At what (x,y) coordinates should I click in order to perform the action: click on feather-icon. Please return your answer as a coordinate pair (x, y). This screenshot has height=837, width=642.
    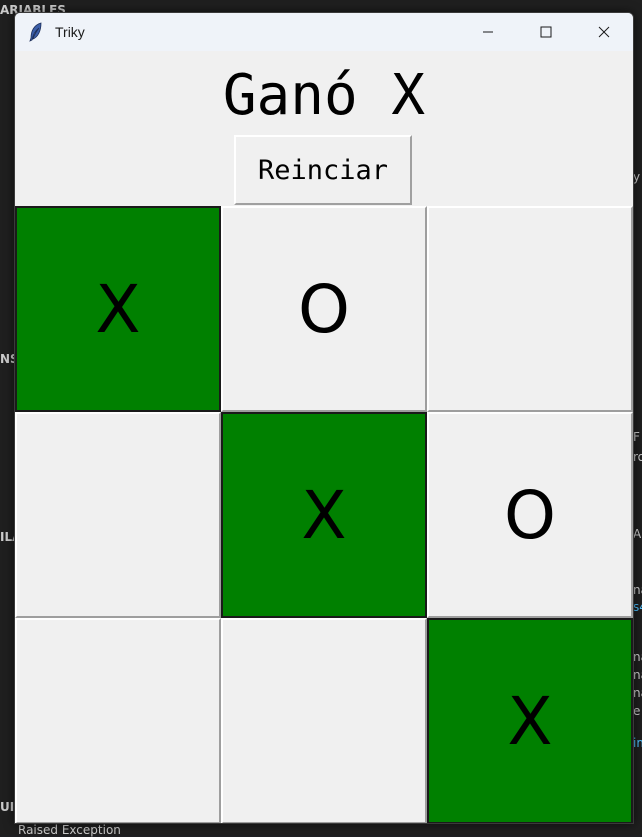
    Looking at the image, I should click on (36, 32).